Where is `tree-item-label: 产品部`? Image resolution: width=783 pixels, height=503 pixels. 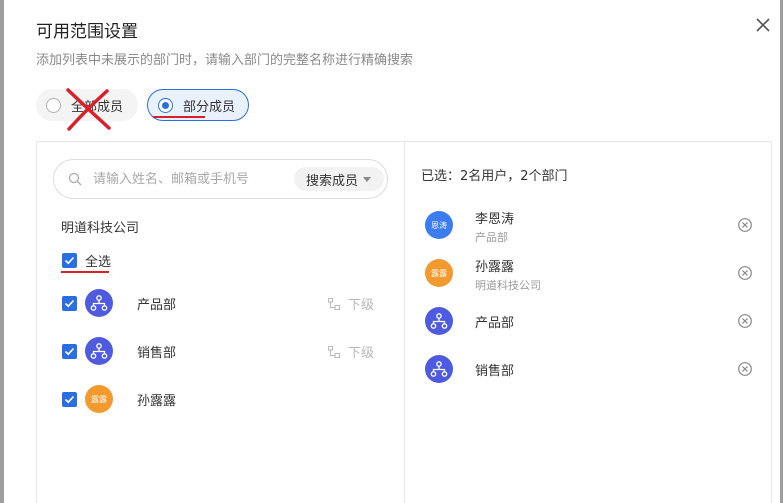
tree-item-label: 产品部 is located at coordinates (156, 303).